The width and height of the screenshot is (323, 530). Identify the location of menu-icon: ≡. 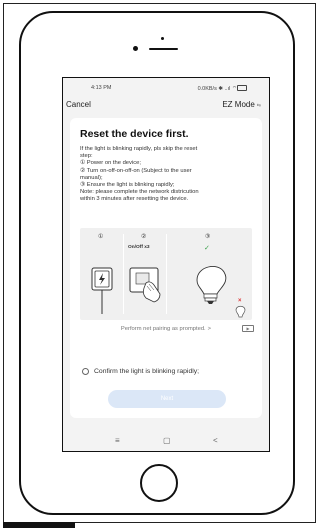
(117, 440).